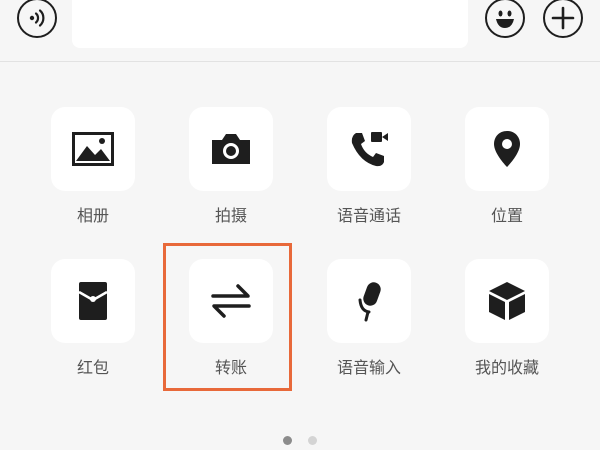 The image size is (600, 450). I want to click on grid-item-label: 语音通话, so click(368, 215).